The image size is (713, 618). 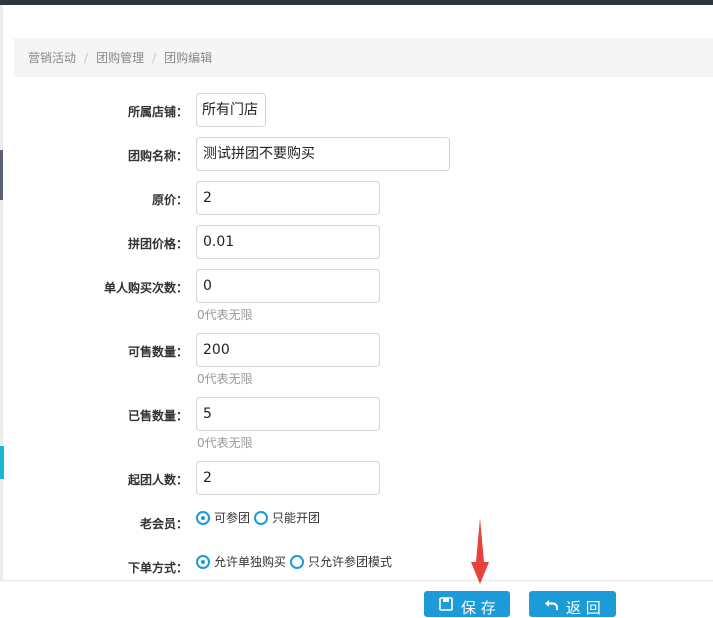 I want to click on old-member-radio-open-only, so click(x=261, y=517).